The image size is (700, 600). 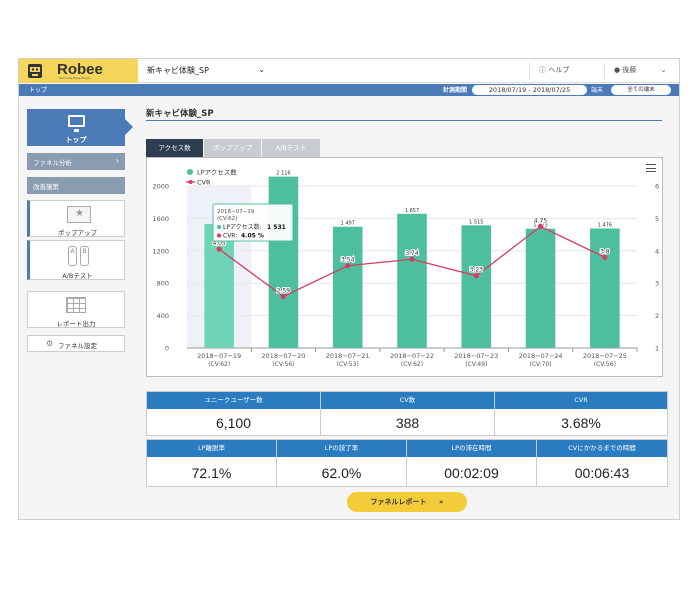 I want to click on tab-access: アクセス数, so click(x=174, y=148).